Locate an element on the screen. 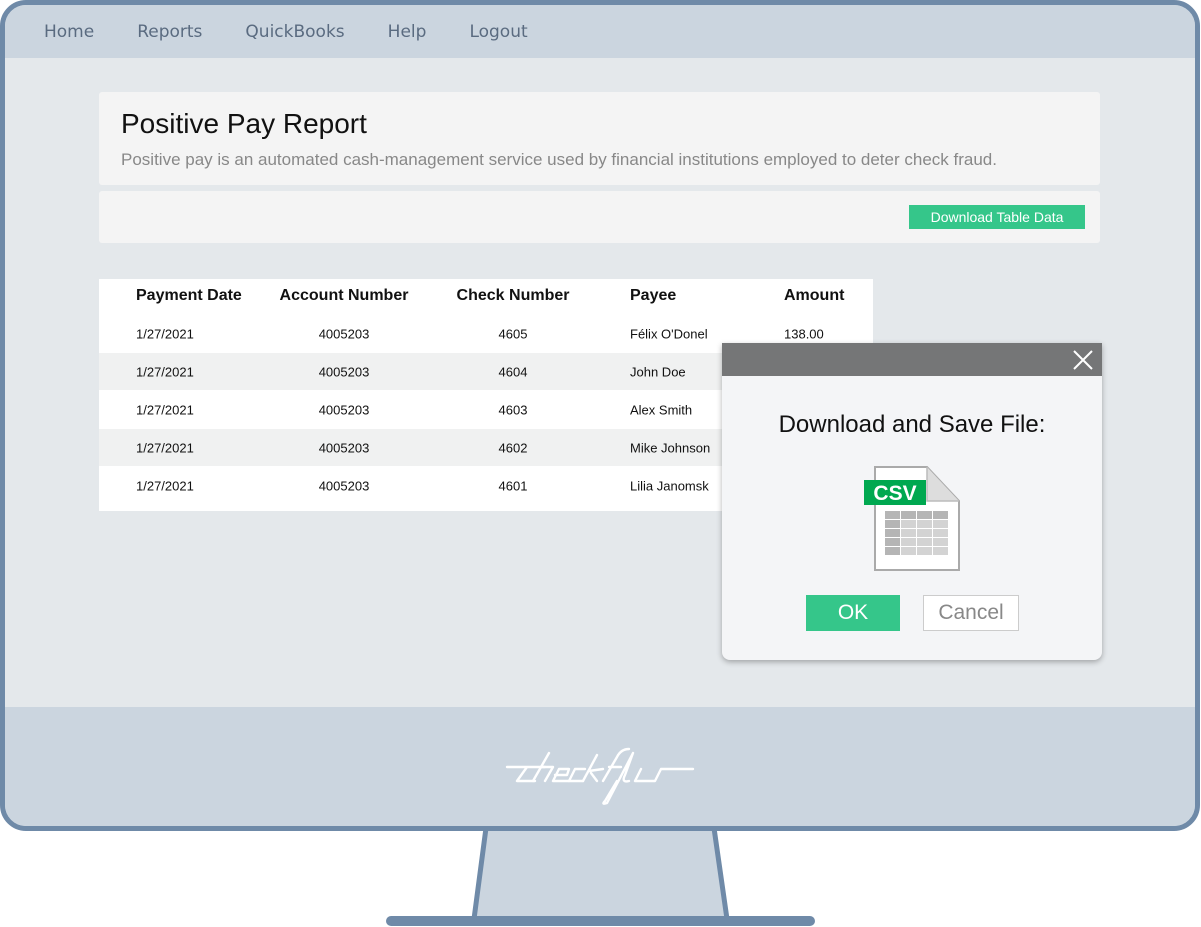 Image resolution: width=1201 pixels, height=927 pixels. table-cell: 4603 is located at coordinates (513, 409).